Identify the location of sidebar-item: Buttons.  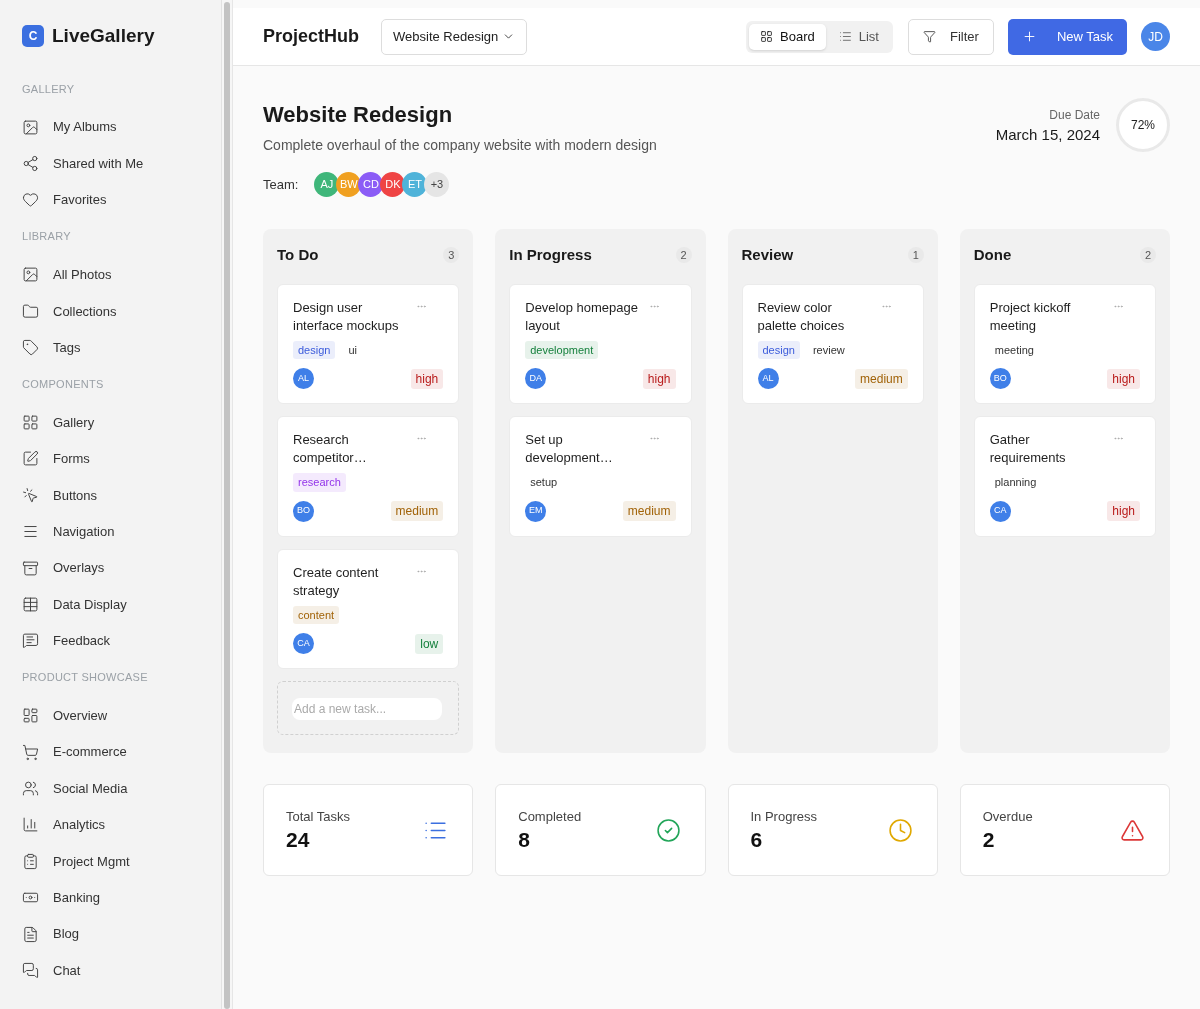
(110, 495).